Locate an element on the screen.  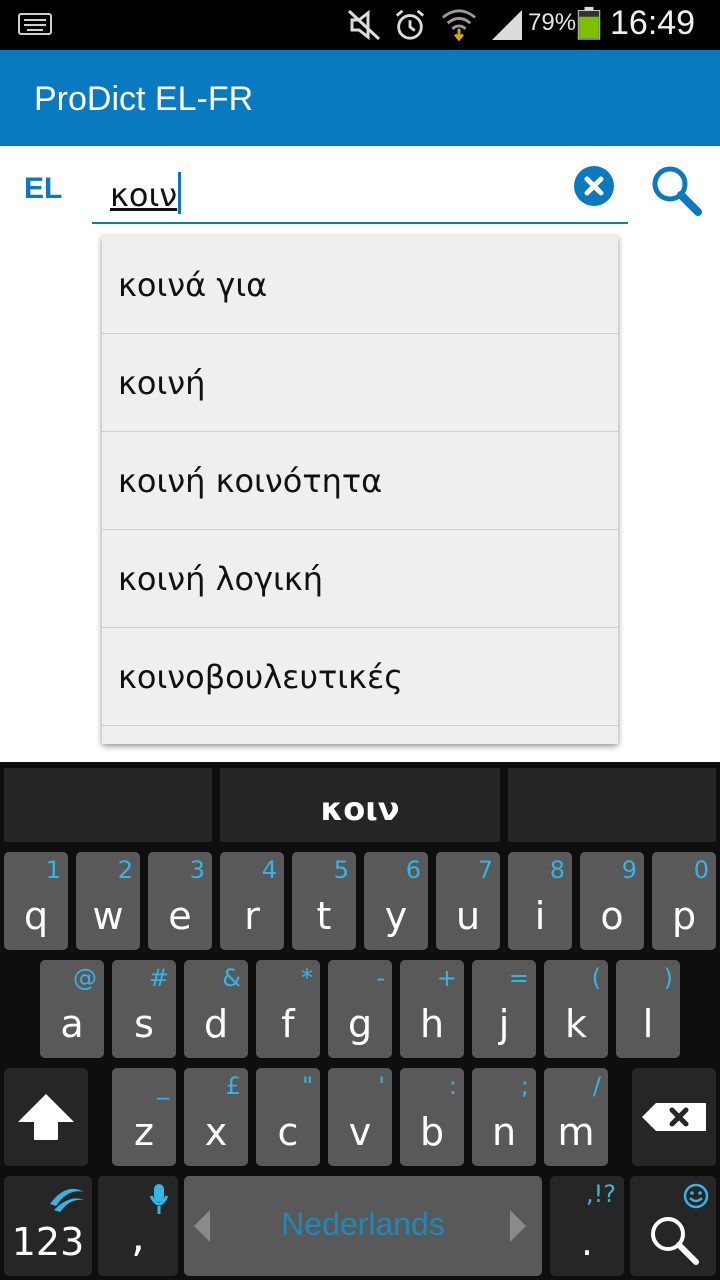
prediction-right is located at coordinates (612, 805).